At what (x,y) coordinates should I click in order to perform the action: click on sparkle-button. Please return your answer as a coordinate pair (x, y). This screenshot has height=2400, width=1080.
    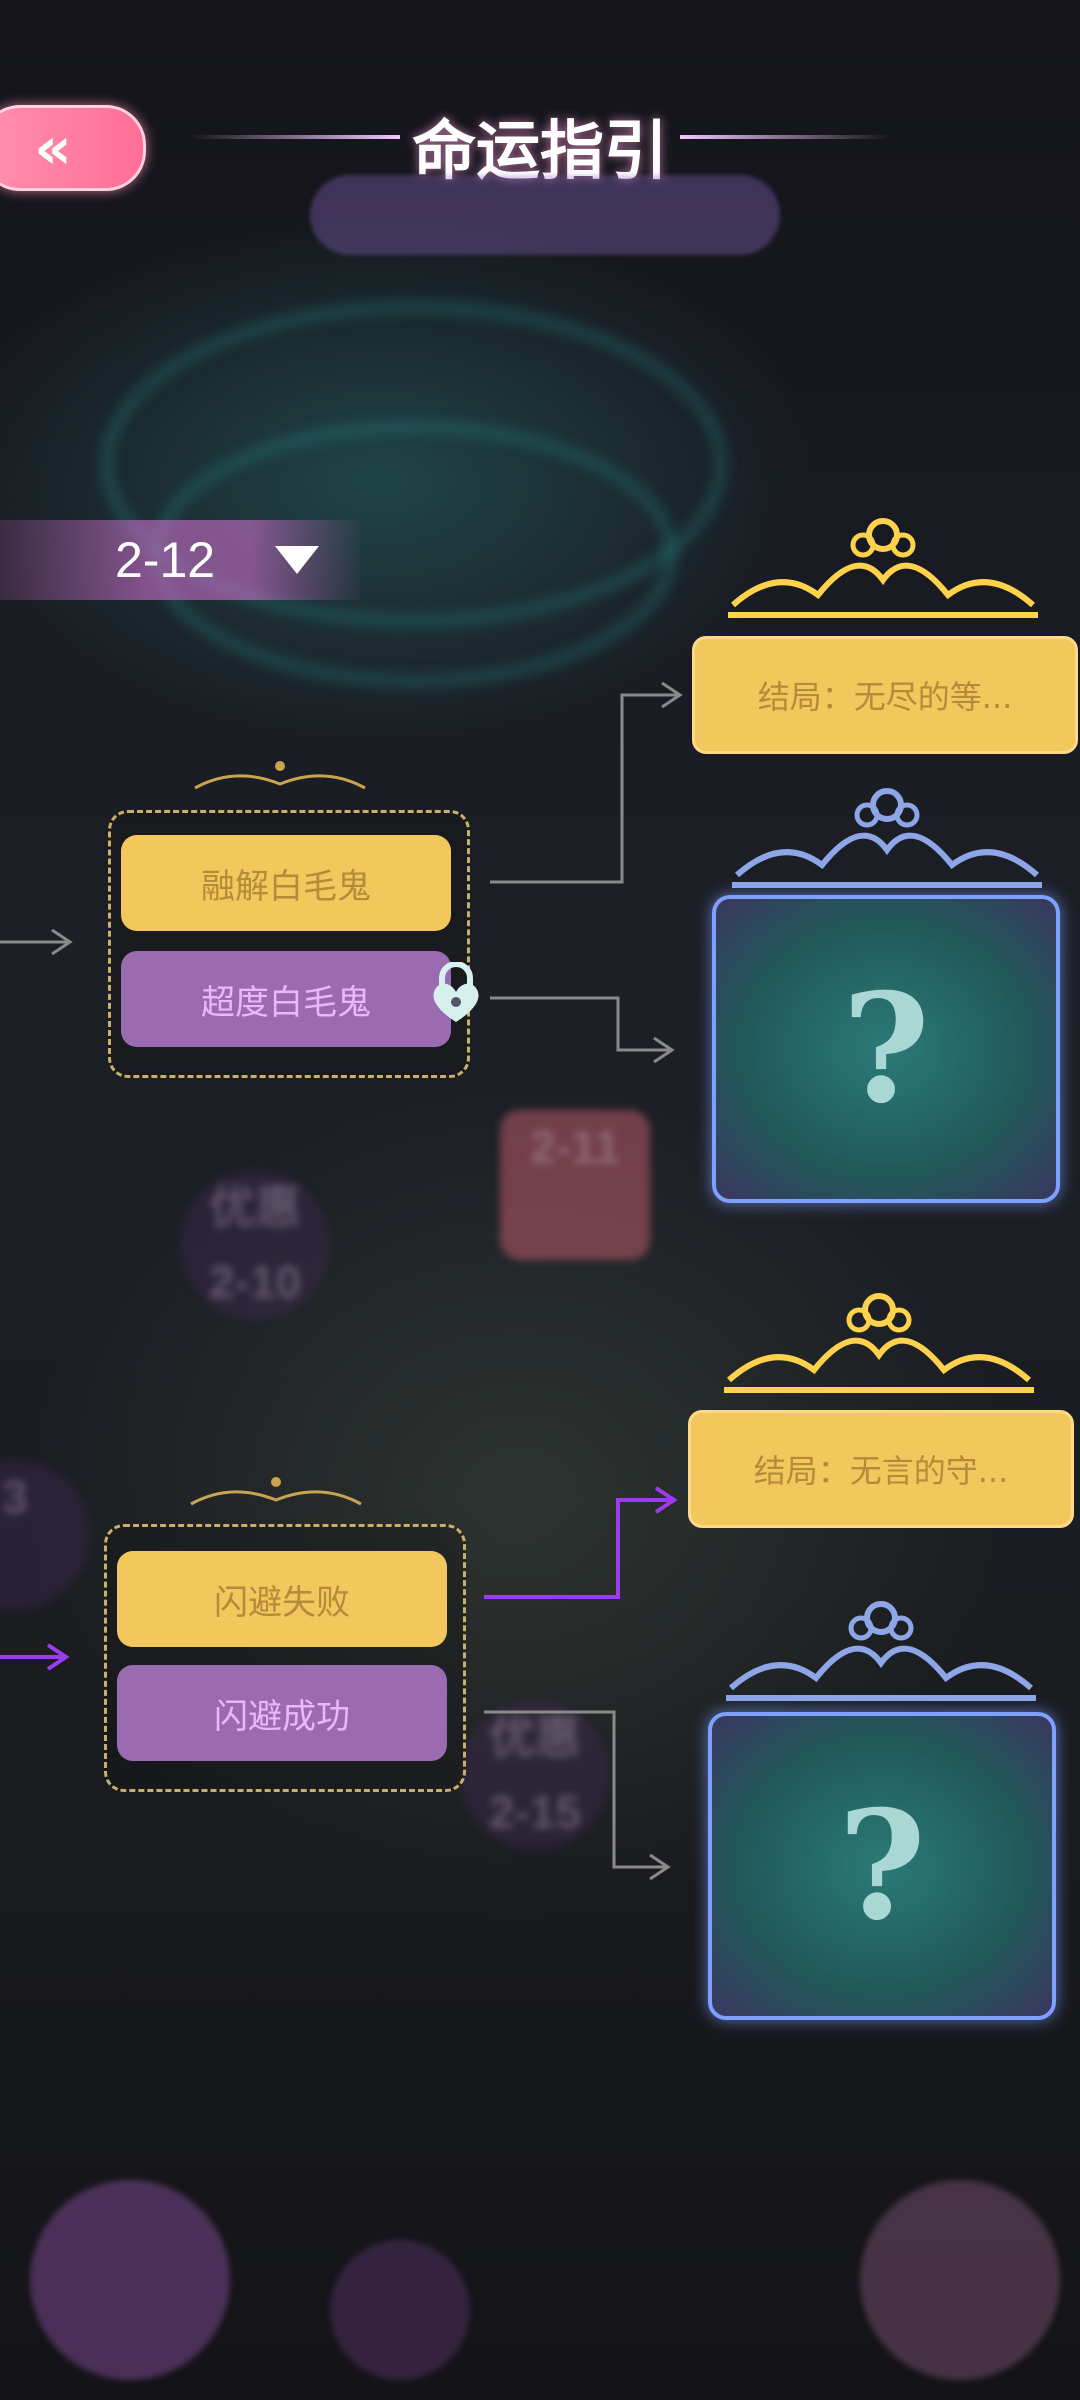
    Looking at the image, I should click on (400, 2310).